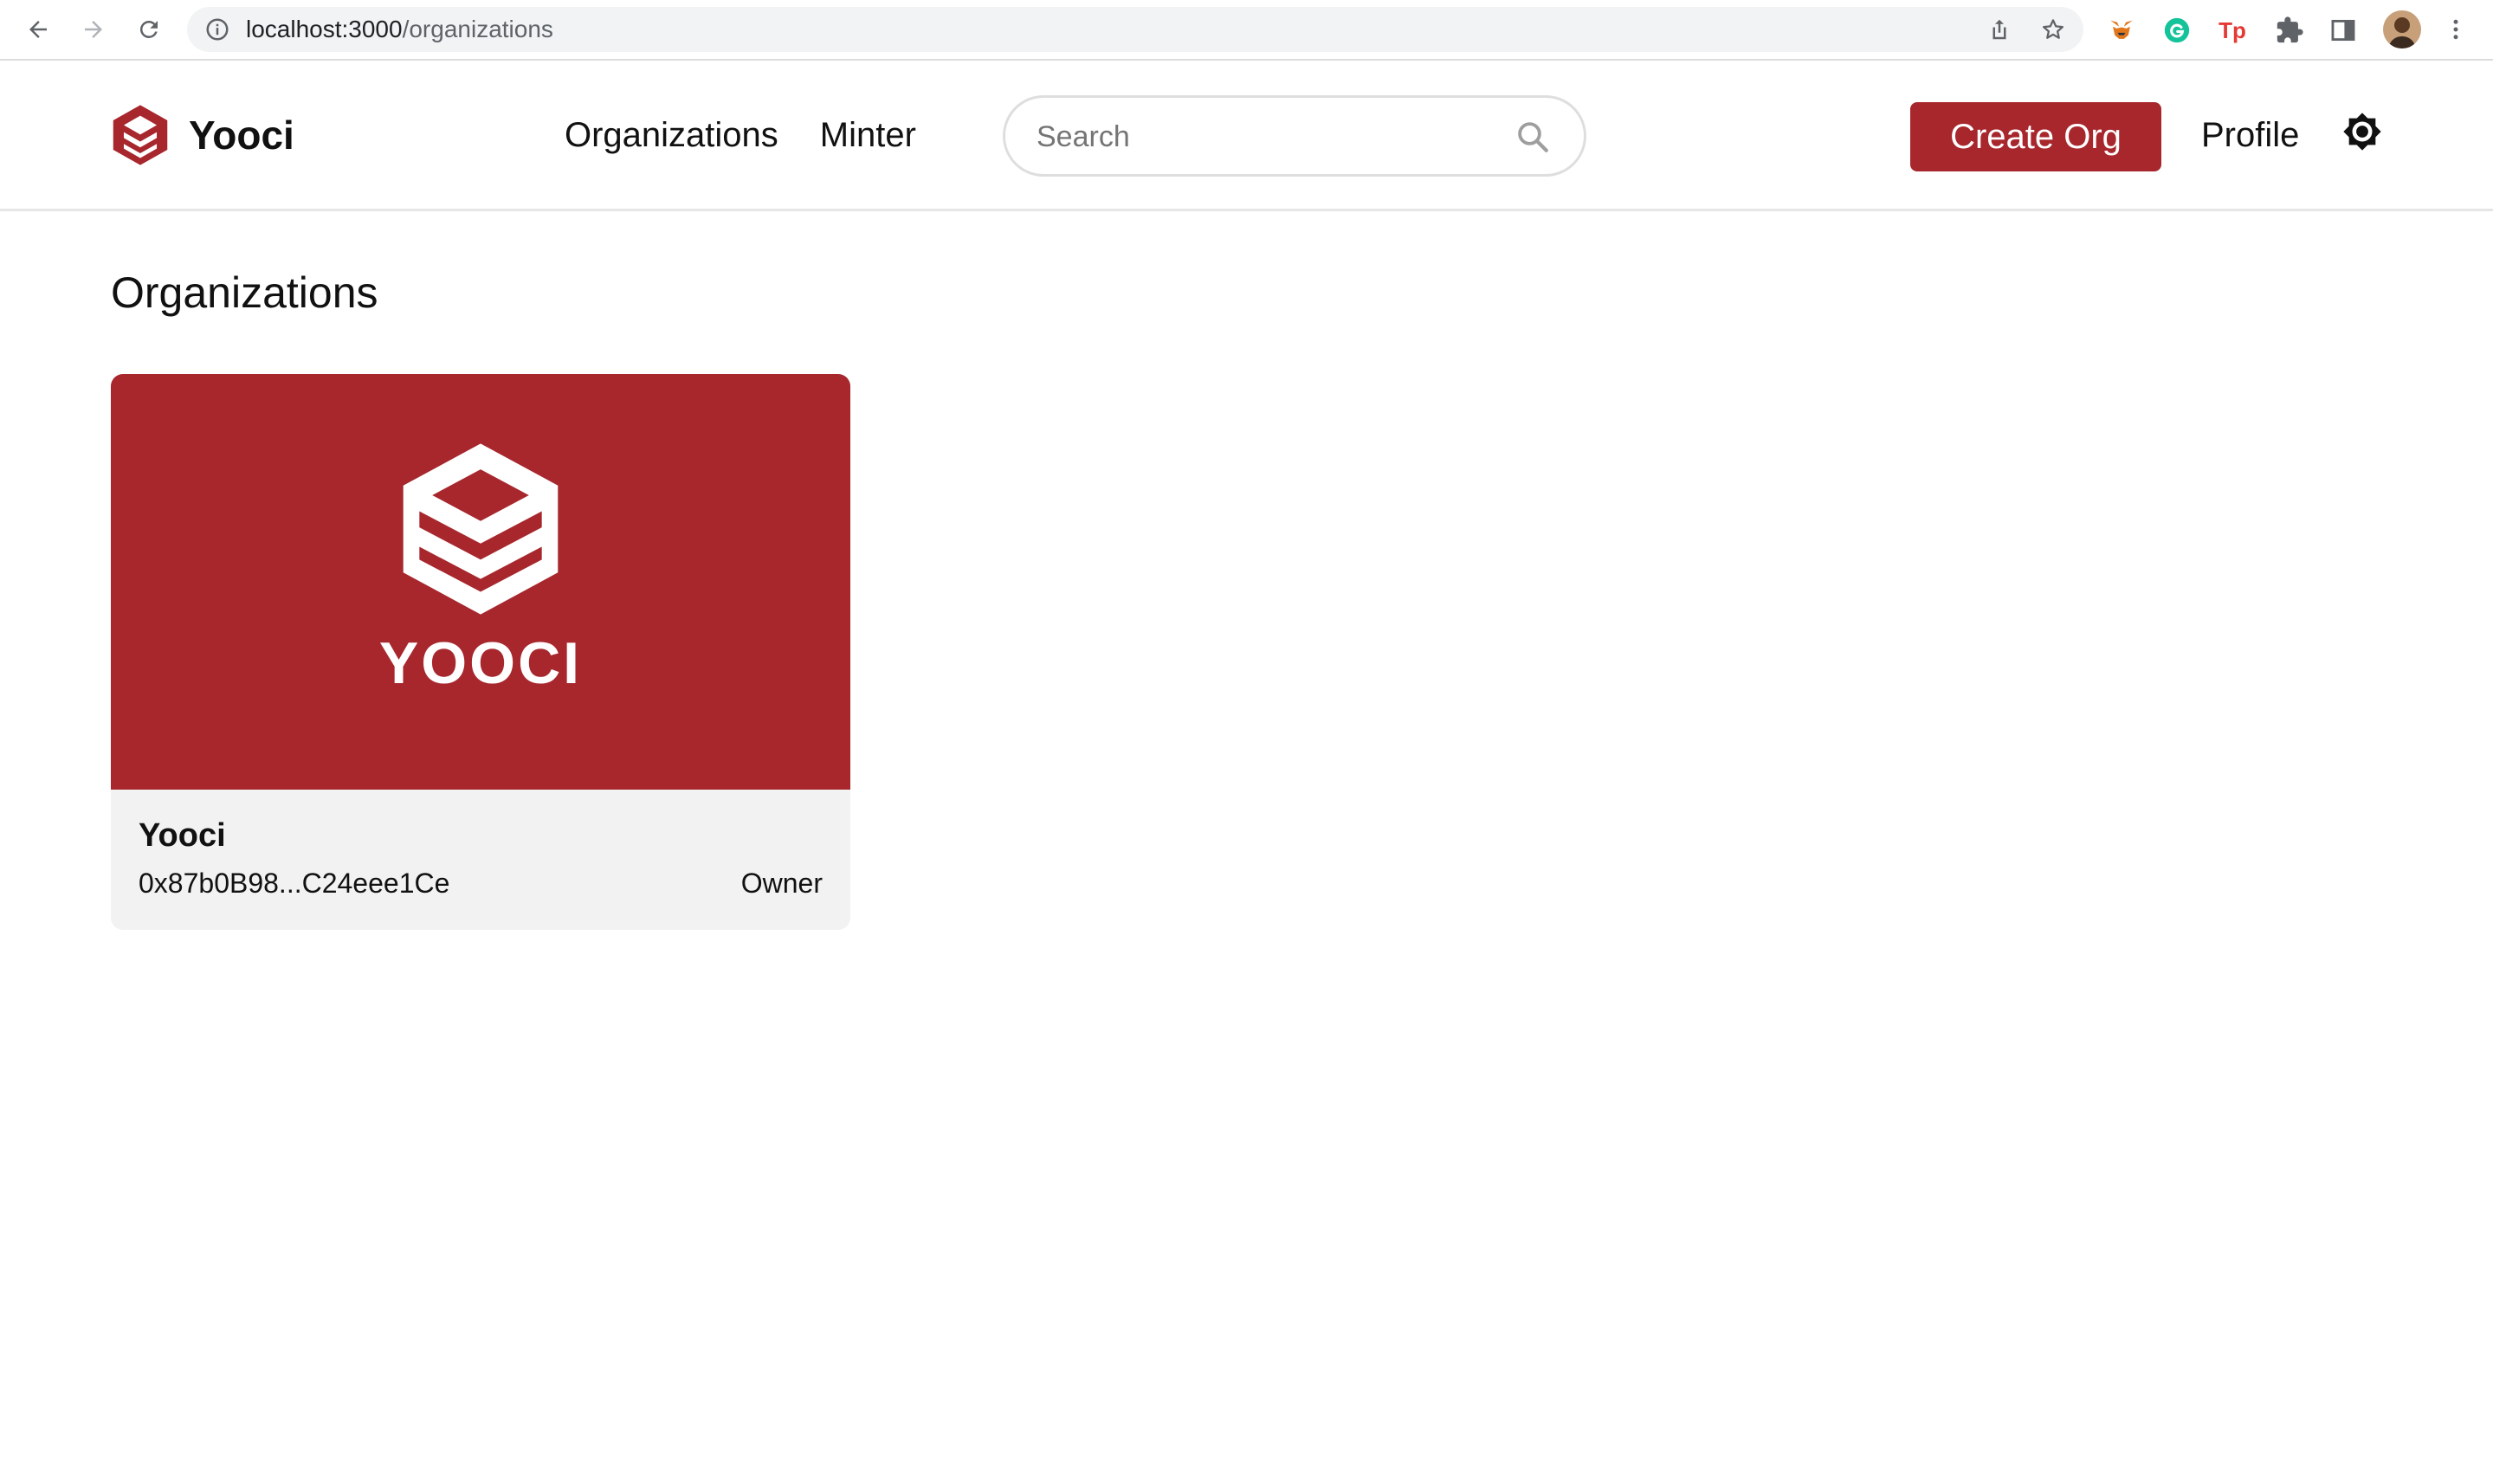 The width and height of the screenshot is (2493, 1484). Describe the element at coordinates (1135, 29) in the screenshot. I see `address-bar: localhost:3000/organizations` at that location.